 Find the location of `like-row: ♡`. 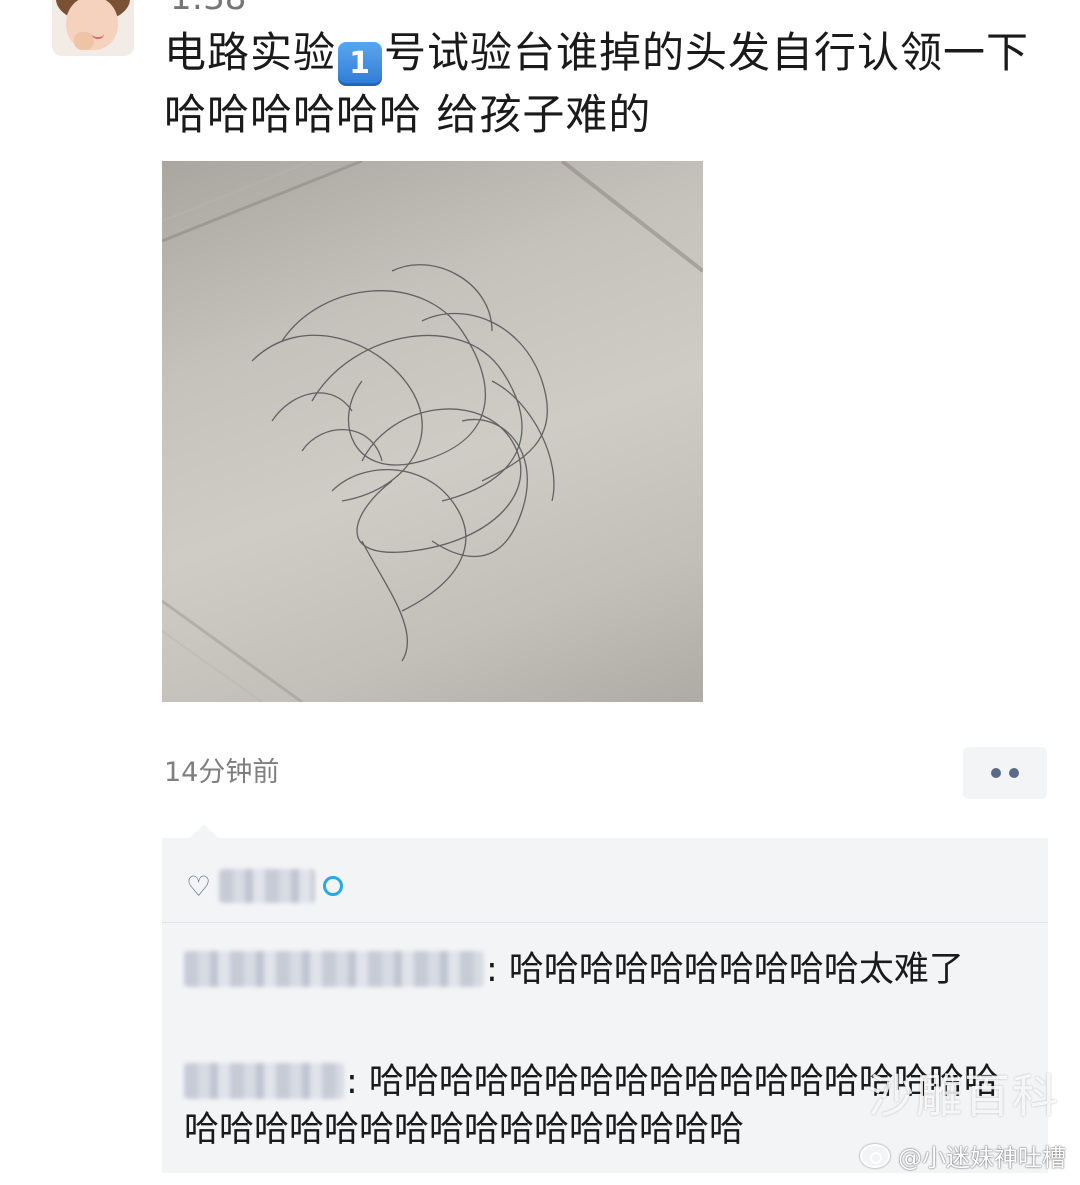

like-row: ♡ is located at coordinates (265, 886).